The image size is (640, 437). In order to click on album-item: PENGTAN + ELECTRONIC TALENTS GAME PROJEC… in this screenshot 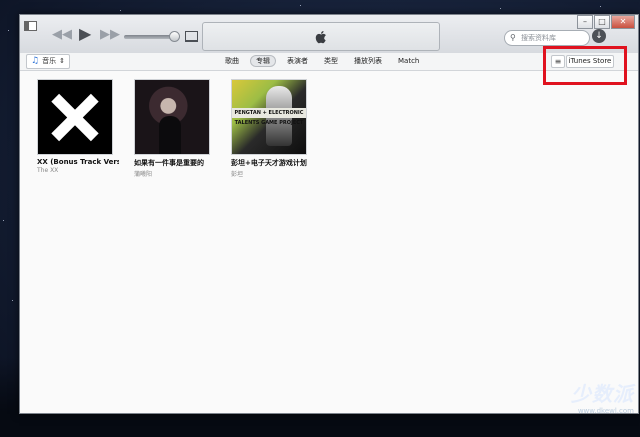, I will do `click(272, 128)`.